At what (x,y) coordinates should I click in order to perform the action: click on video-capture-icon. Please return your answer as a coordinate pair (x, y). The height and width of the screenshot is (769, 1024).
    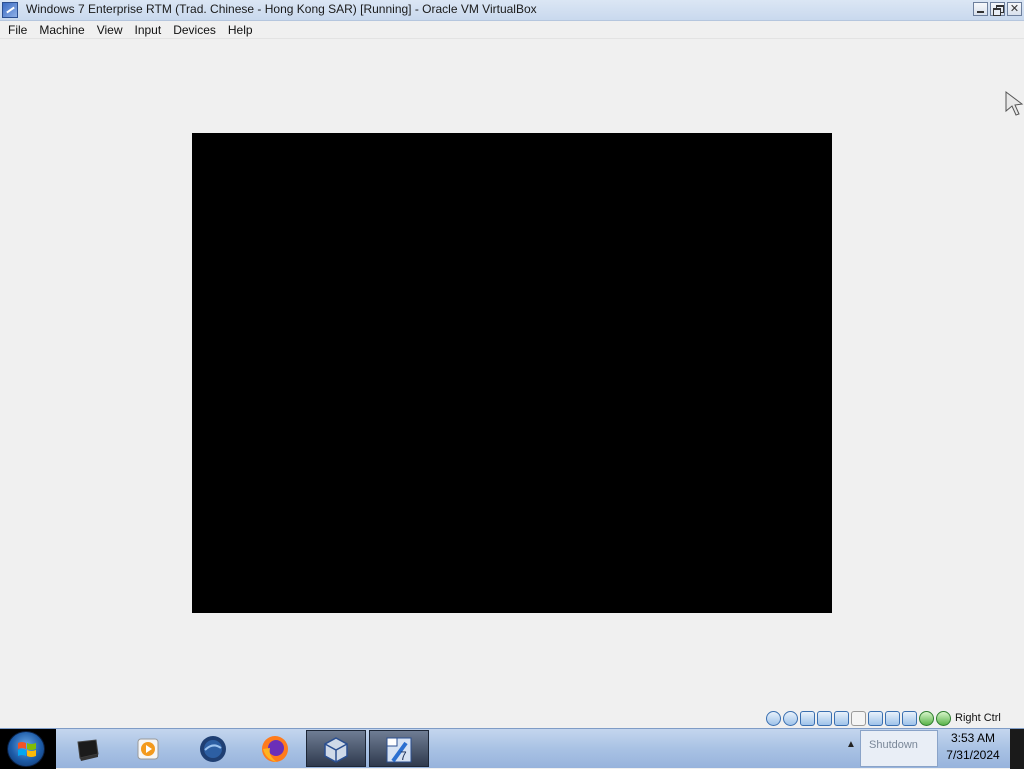
    Looking at the image, I should click on (892, 718).